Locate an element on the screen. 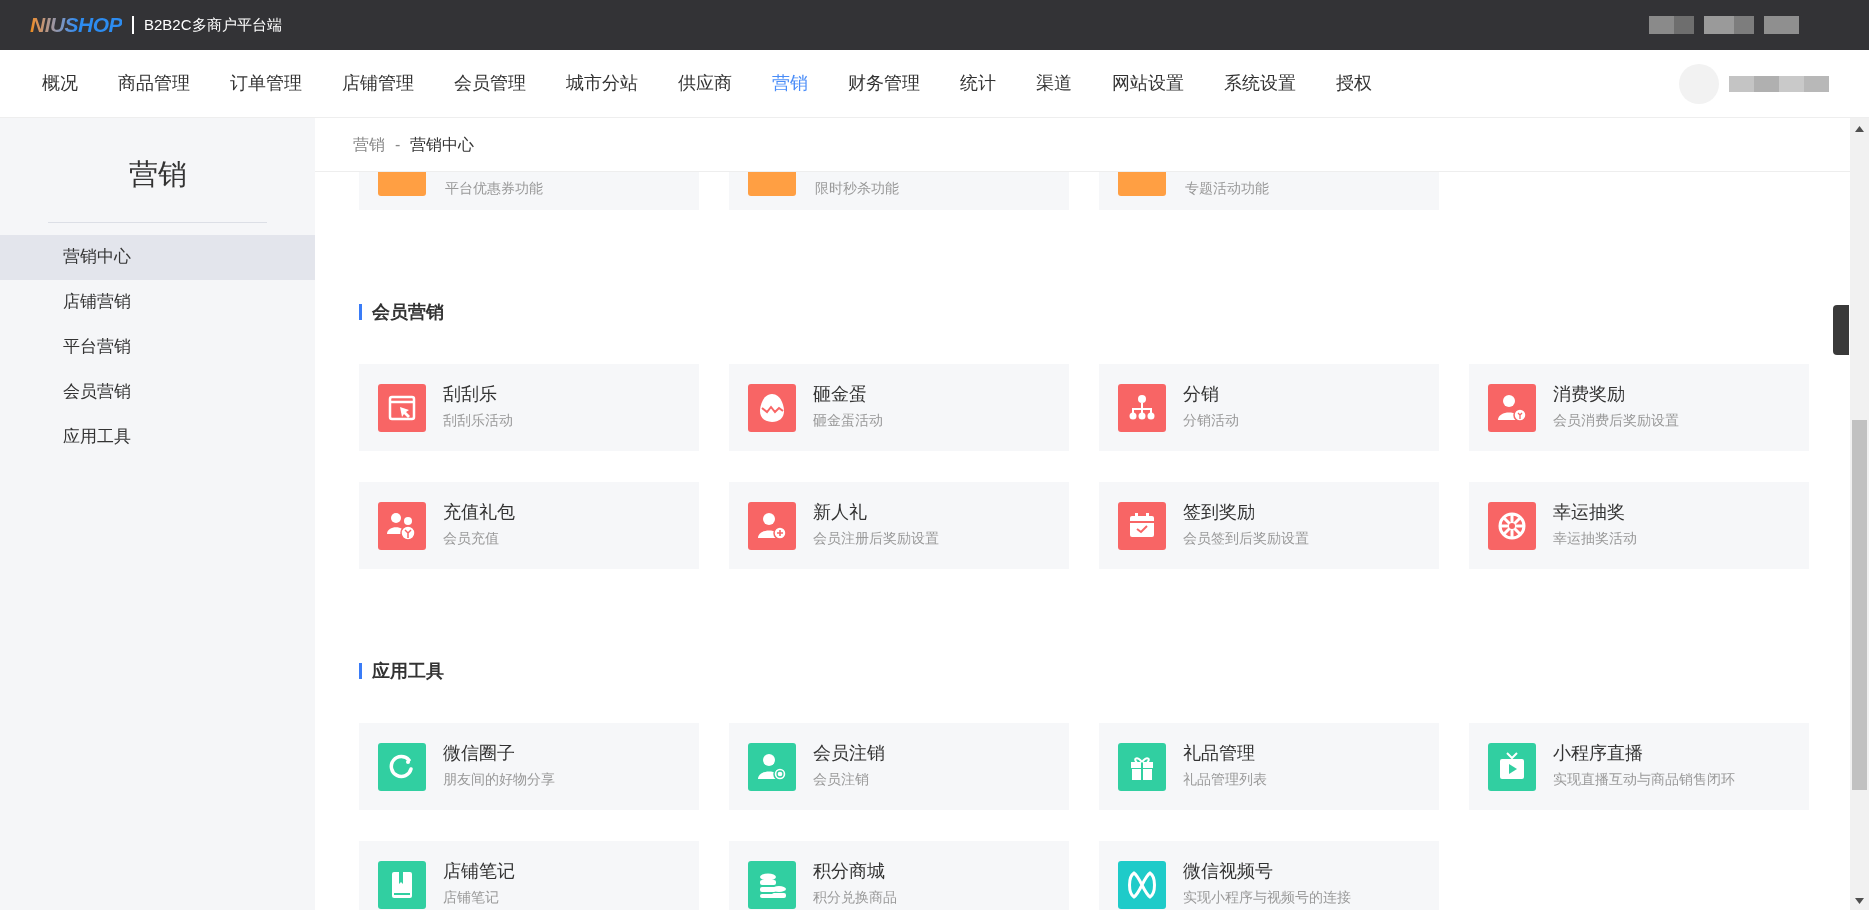 The height and width of the screenshot is (910, 1869). feature-card: 微信视频号 实现小程序与视频号的连接 is located at coordinates (1269, 875).